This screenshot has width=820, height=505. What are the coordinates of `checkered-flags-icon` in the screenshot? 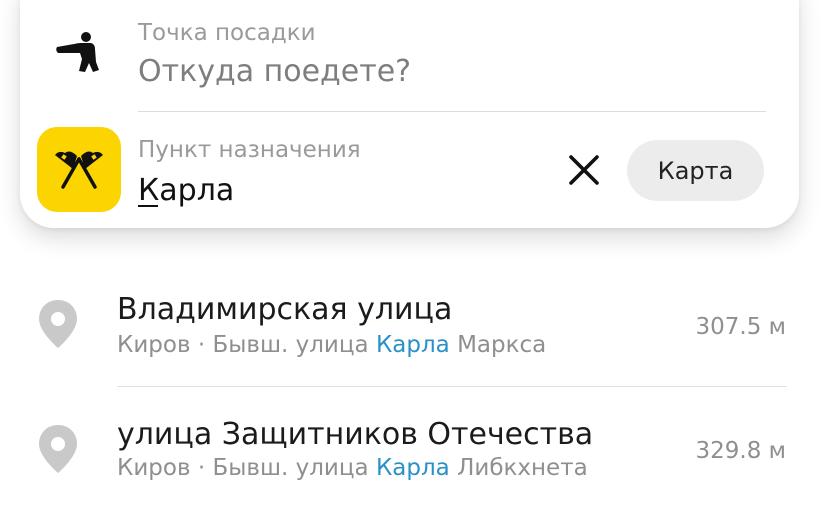 It's located at (79, 170).